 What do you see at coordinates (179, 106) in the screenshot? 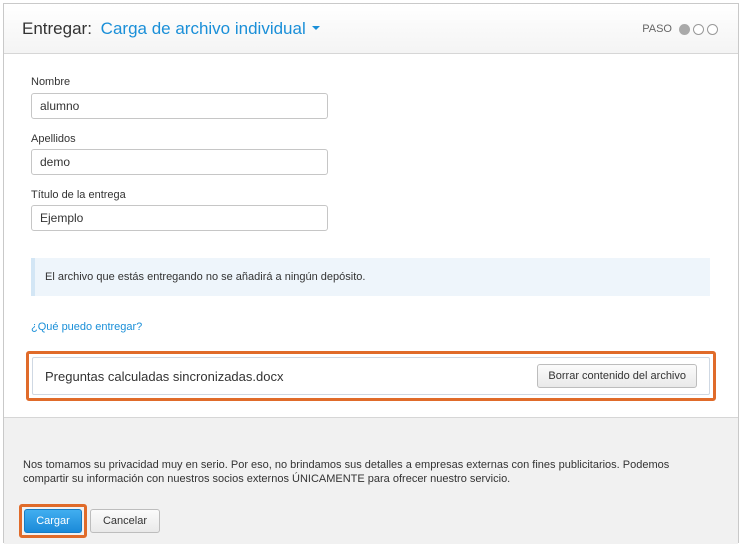
I see `first-name-input` at bounding box center [179, 106].